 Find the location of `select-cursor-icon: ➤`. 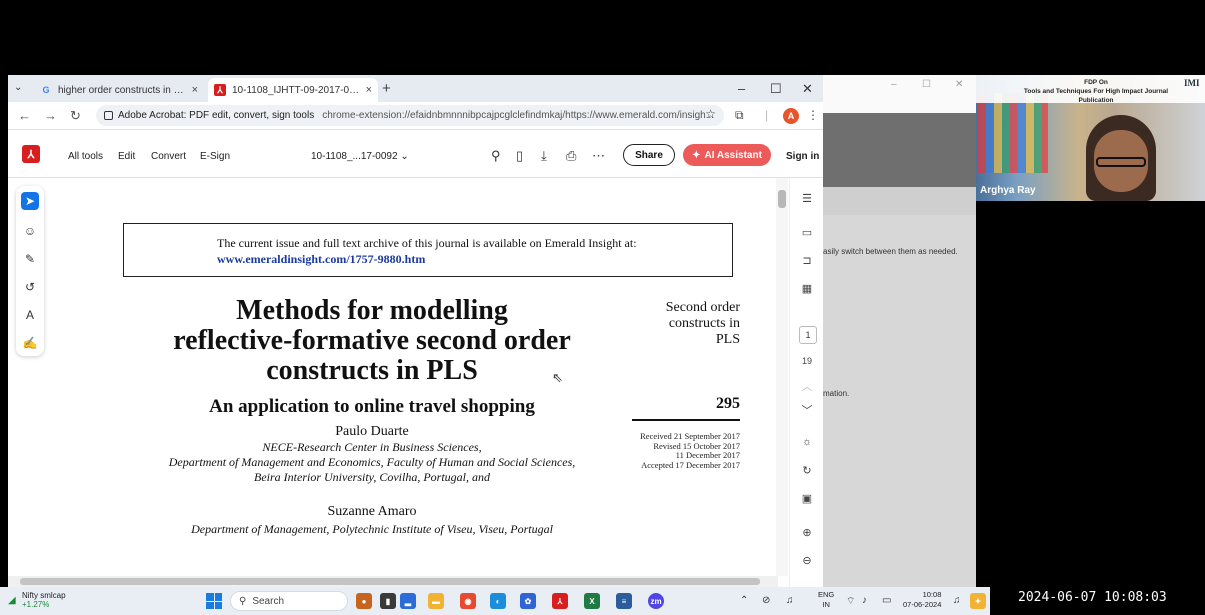

select-cursor-icon: ➤ is located at coordinates (30, 201).